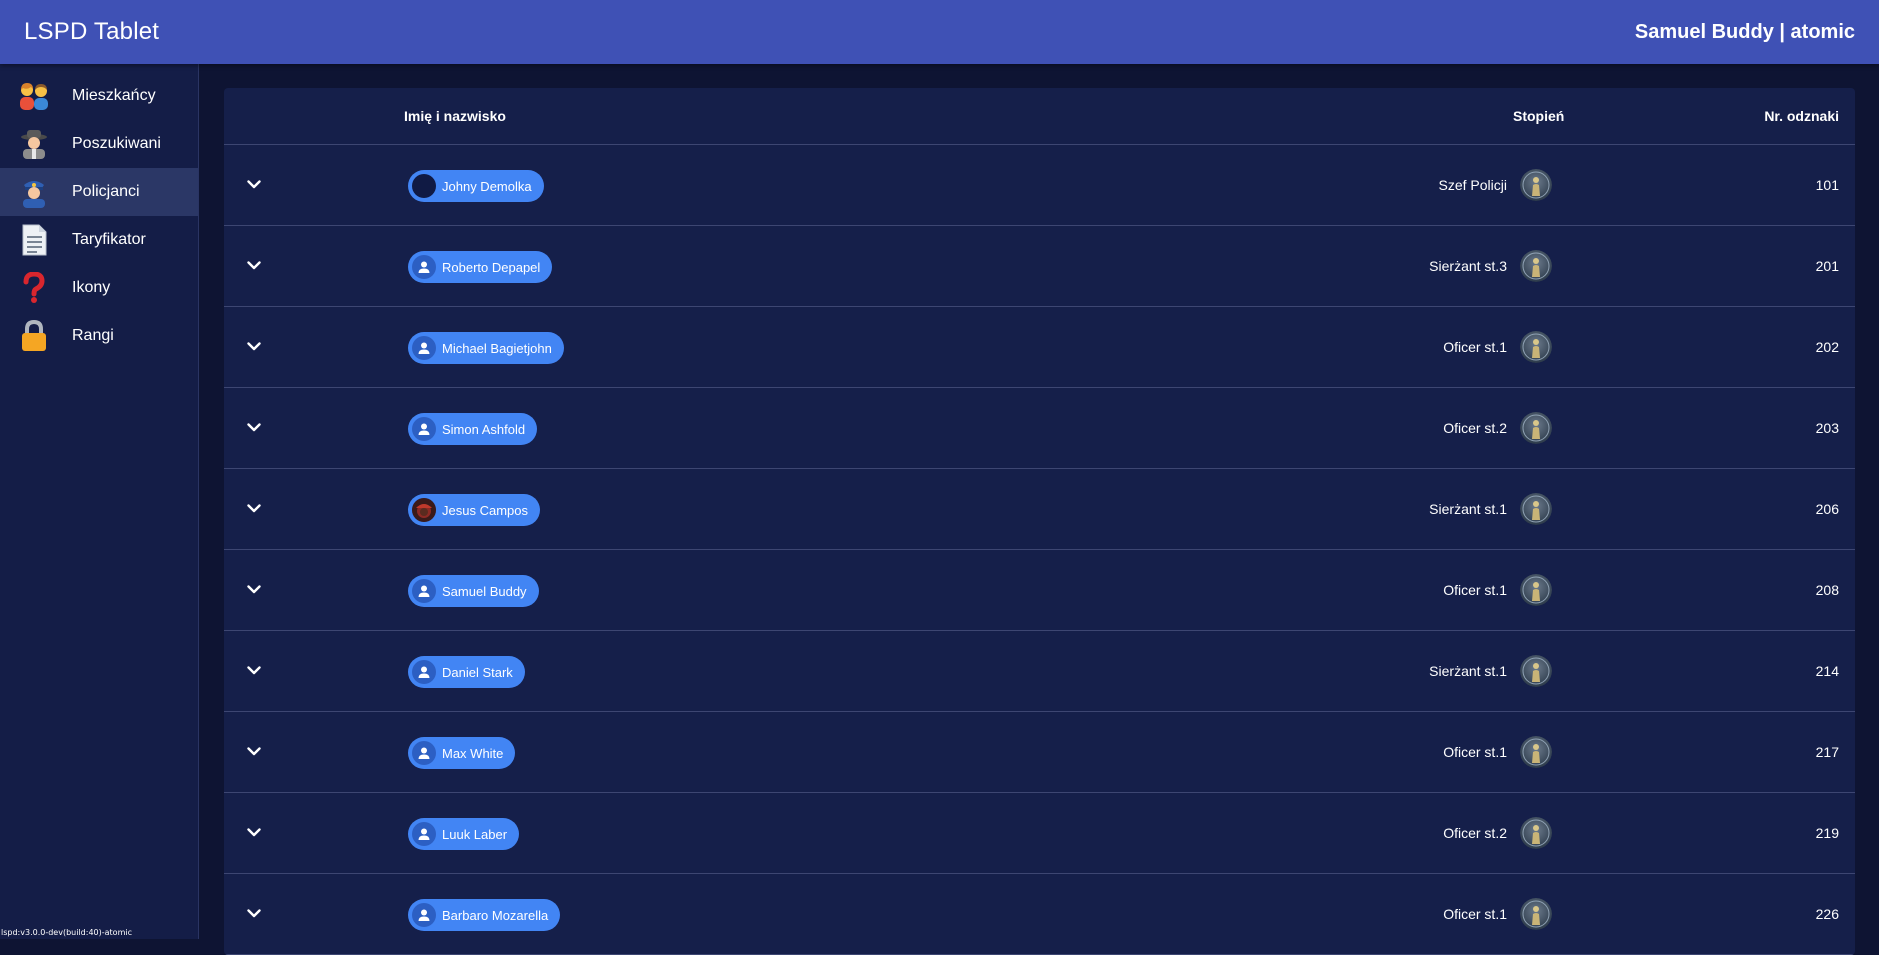 The height and width of the screenshot is (955, 1879). Describe the element at coordinates (34, 240) in the screenshot. I see `document-page-icon` at that location.